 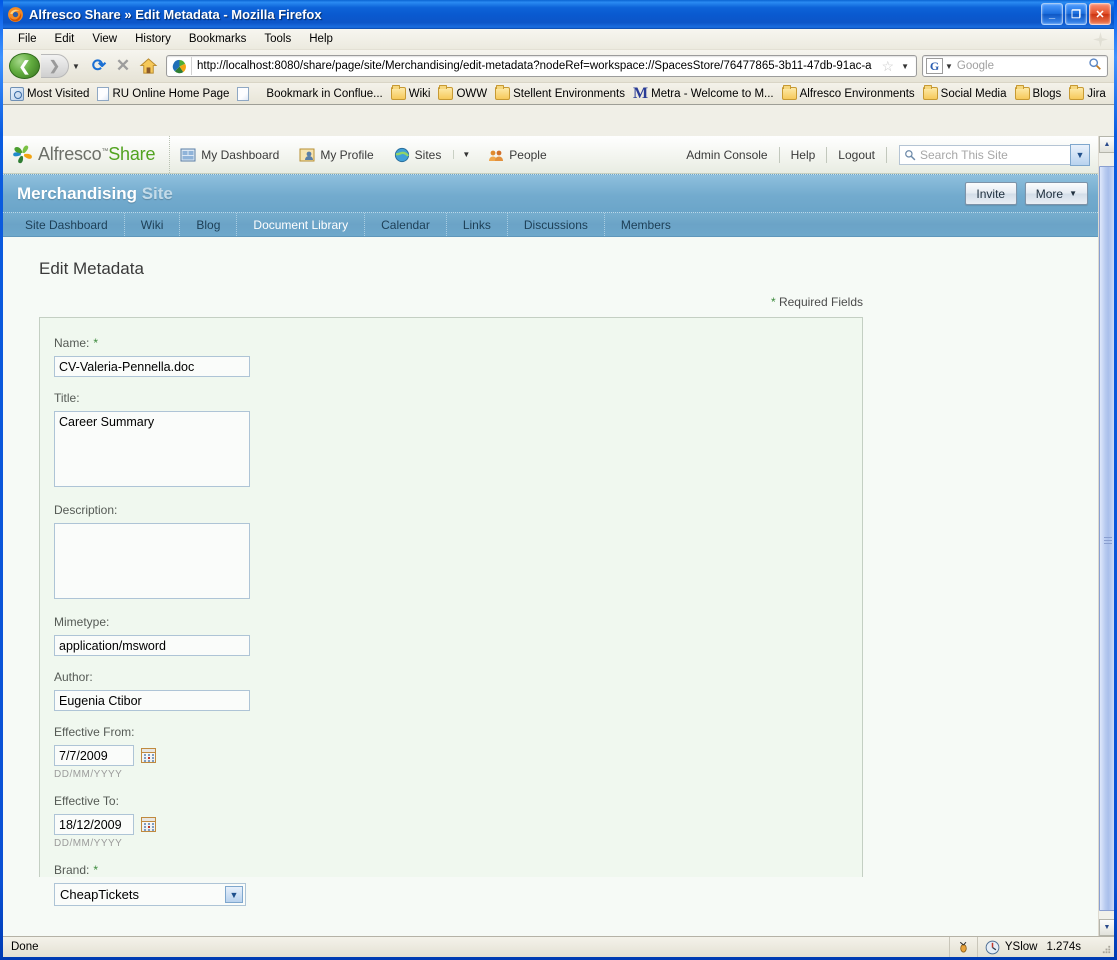 What do you see at coordinates (856, 155) in the screenshot?
I see `link-logout: Logout` at bounding box center [856, 155].